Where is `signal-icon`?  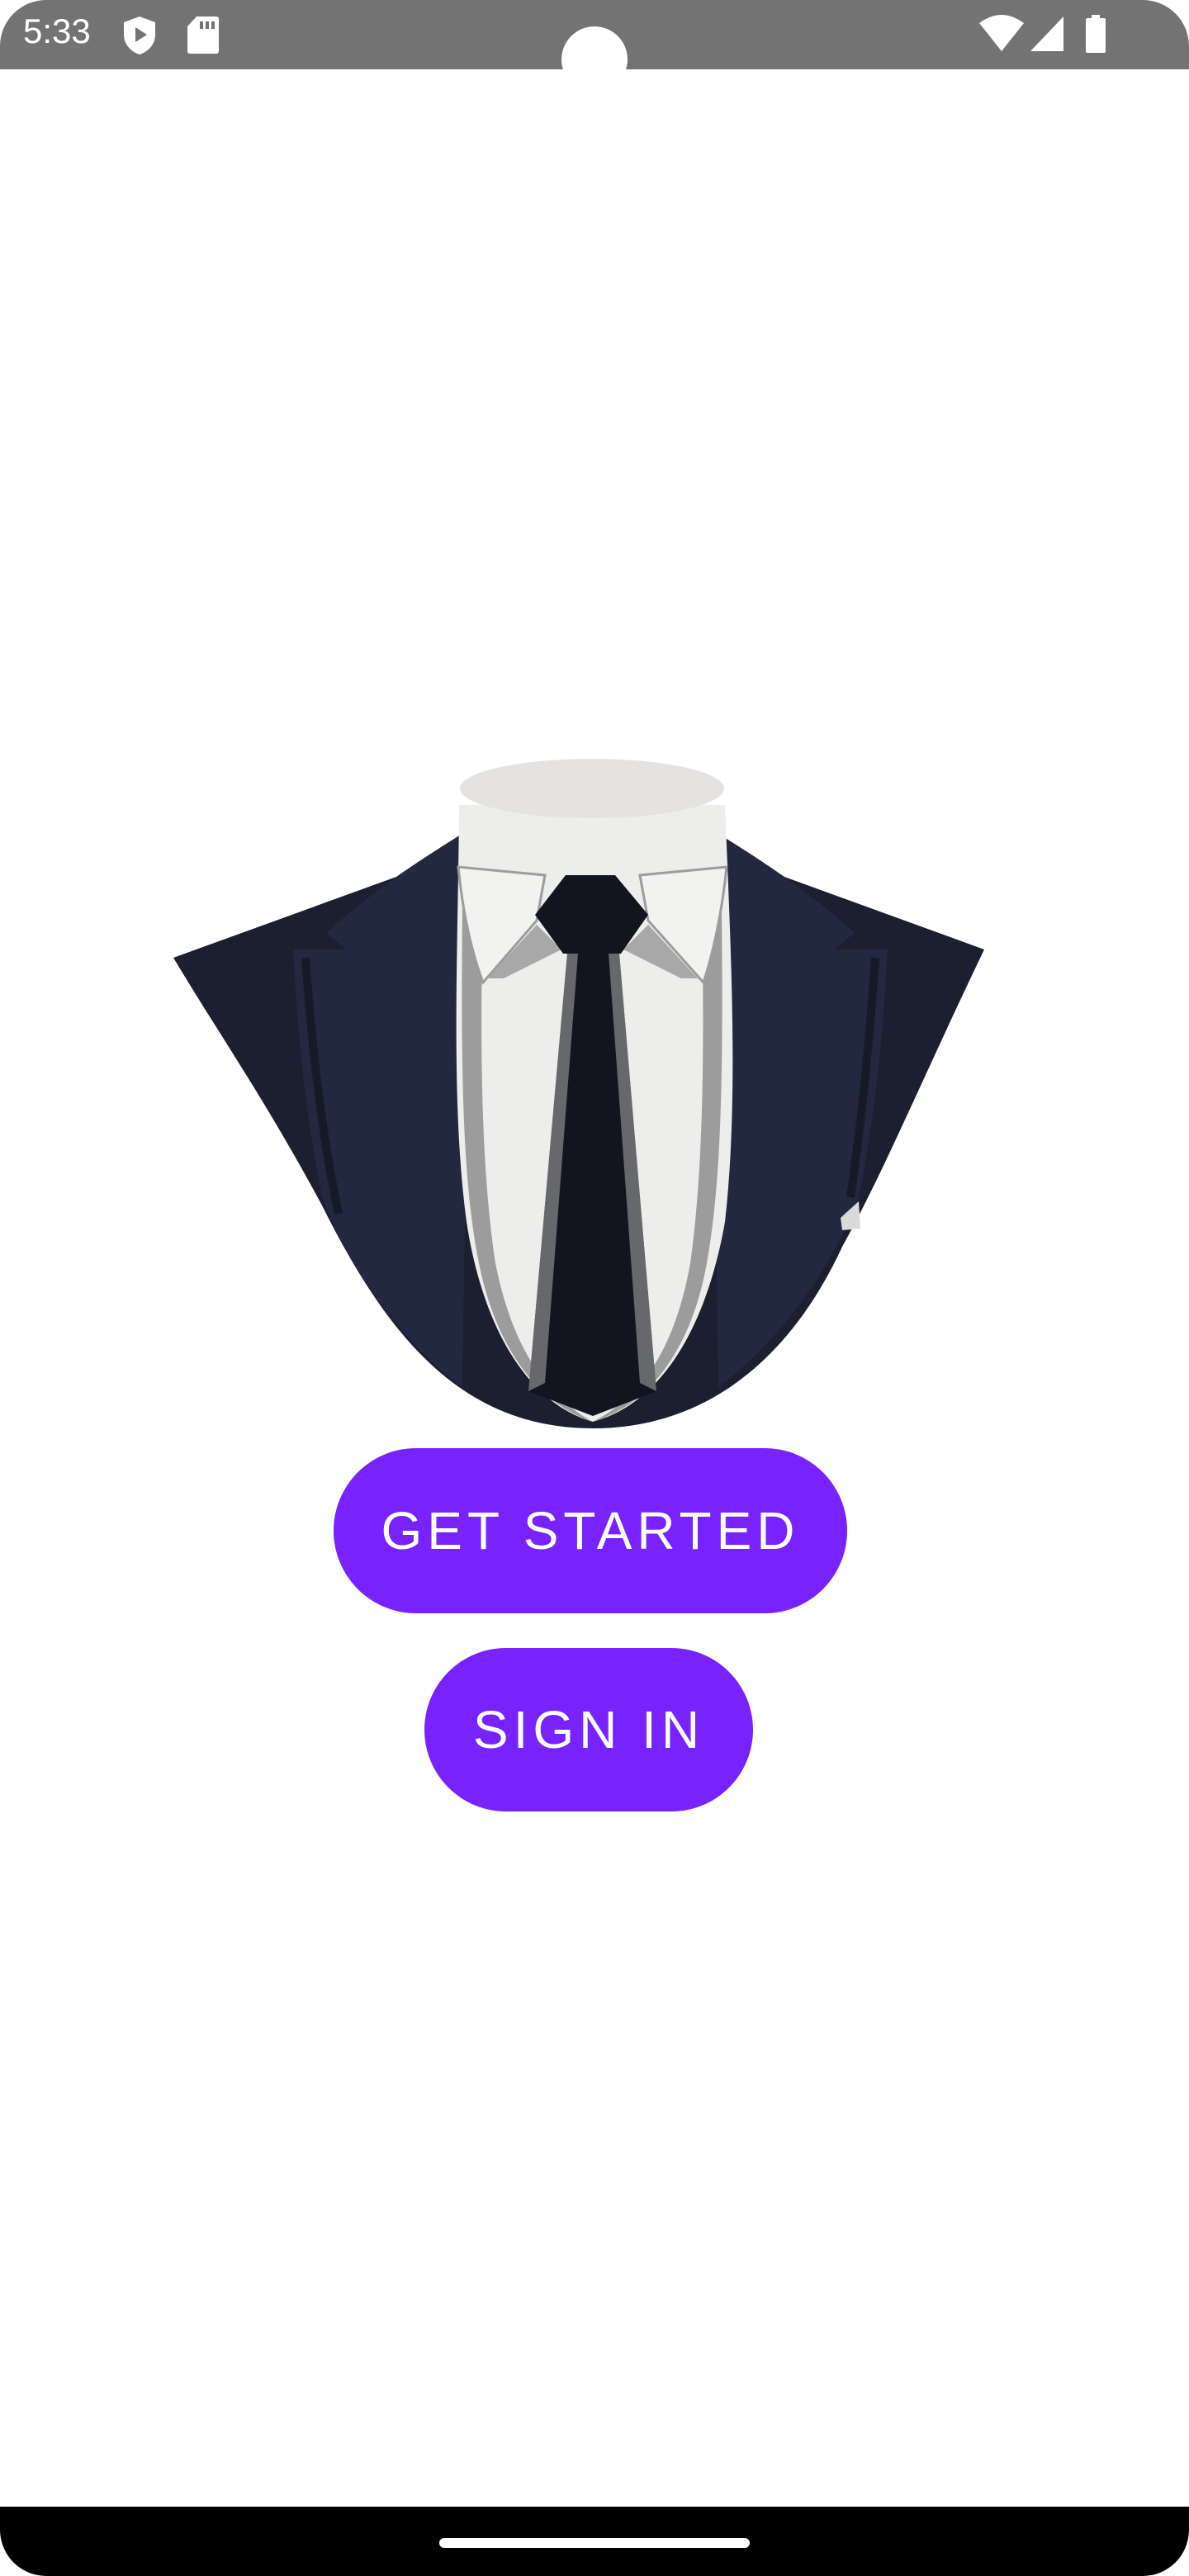 signal-icon is located at coordinates (1046, 34).